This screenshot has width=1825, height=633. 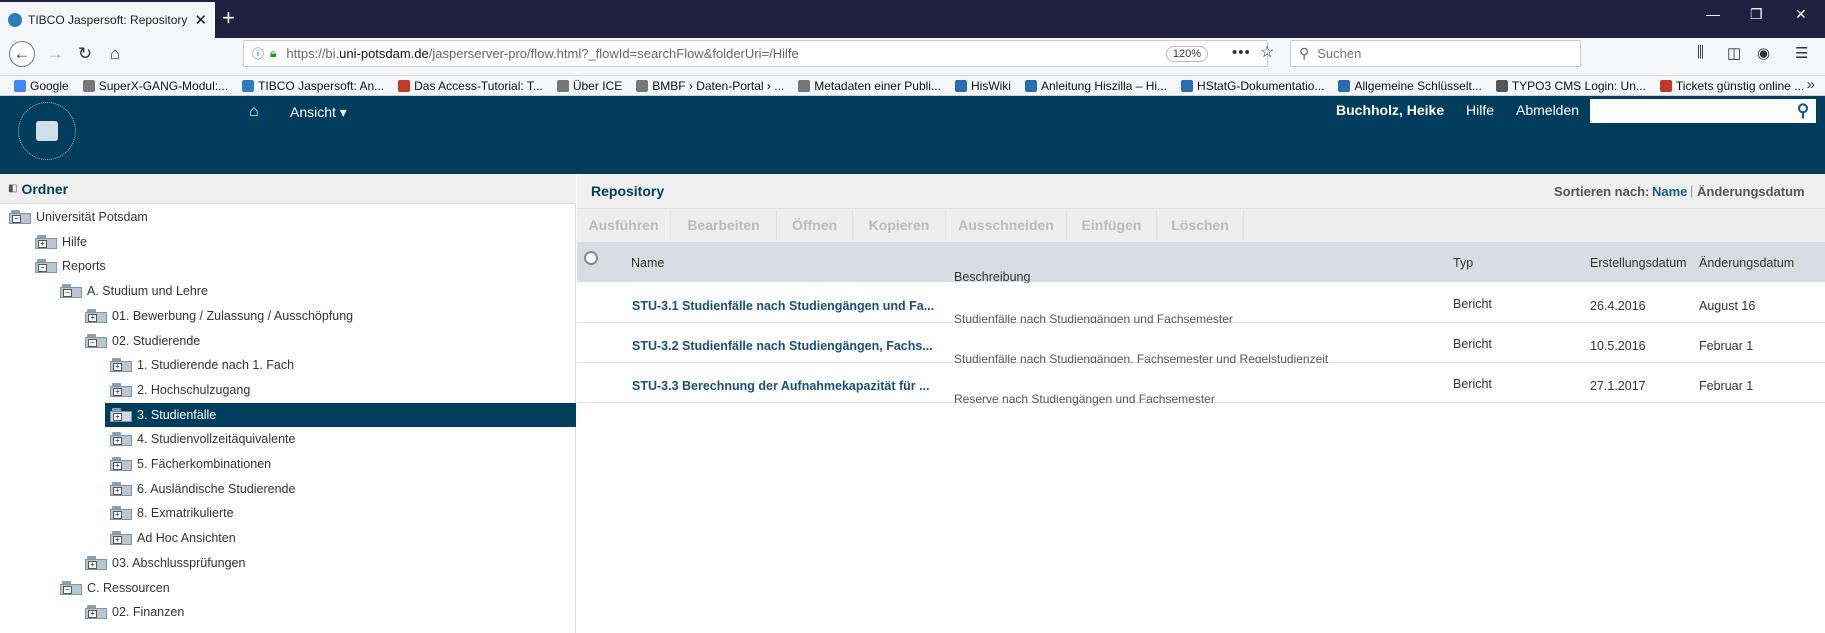 What do you see at coordinates (1187, 54) in the screenshot?
I see `zoom-indicator: 120%` at bounding box center [1187, 54].